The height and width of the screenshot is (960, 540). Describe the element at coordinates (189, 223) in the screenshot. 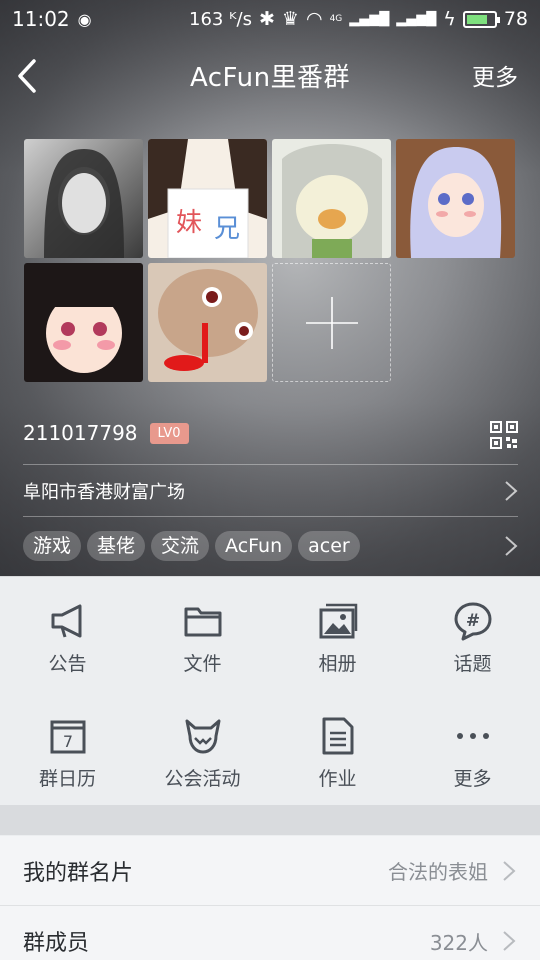

I see `svg-text: 妹` at that location.